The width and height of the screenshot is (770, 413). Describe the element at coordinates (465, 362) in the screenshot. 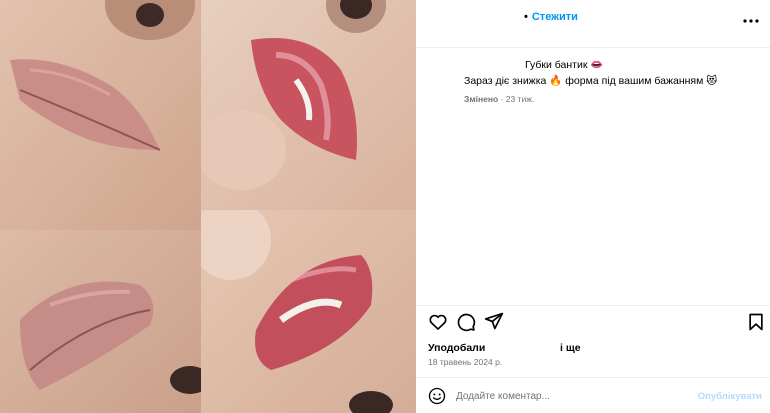

I see `post-date: 18 травень 2024 р.` at that location.